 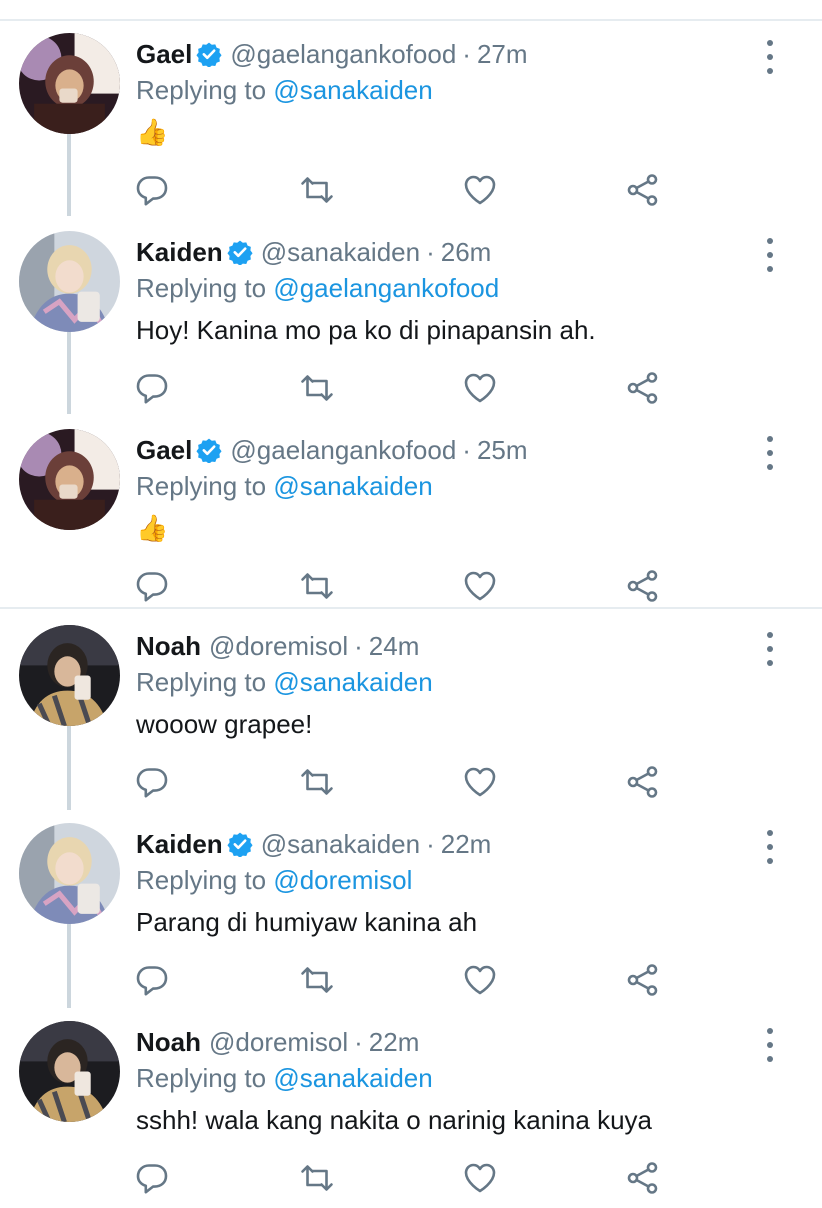 What do you see at coordinates (502, 54) in the screenshot?
I see `timestamp: 27m` at bounding box center [502, 54].